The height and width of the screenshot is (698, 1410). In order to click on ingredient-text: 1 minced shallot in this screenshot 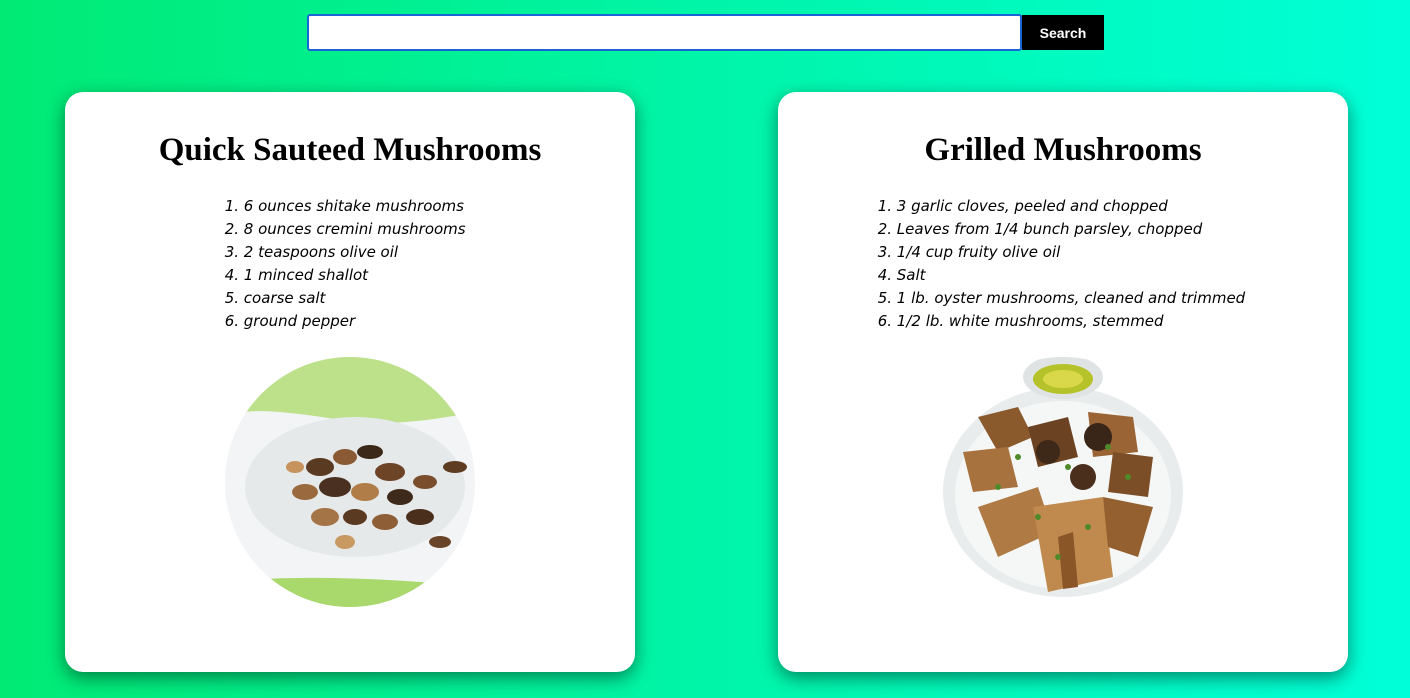, I will do `click(306, 275)`.